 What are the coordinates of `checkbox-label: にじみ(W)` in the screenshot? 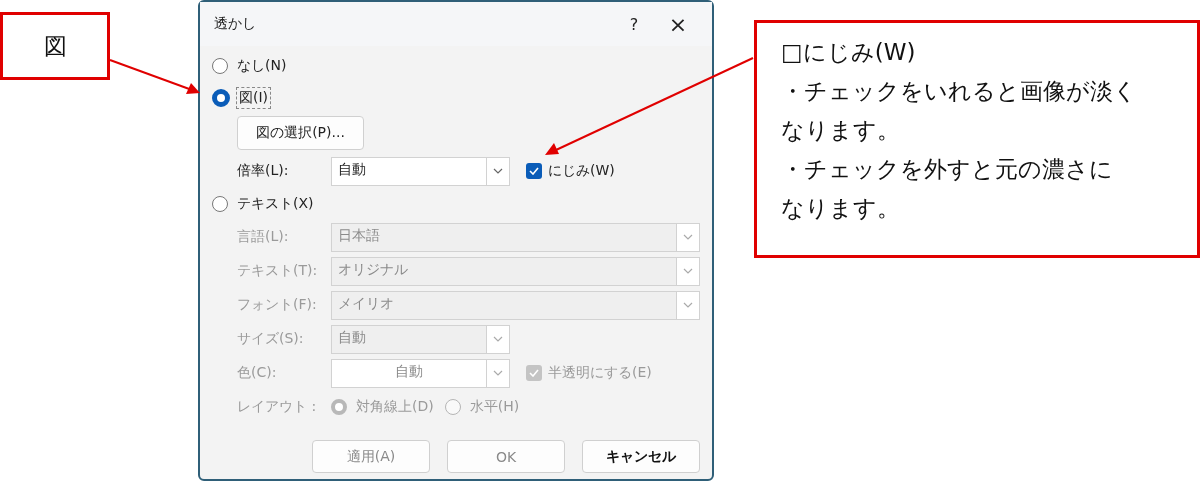 It's located at (581, 171).